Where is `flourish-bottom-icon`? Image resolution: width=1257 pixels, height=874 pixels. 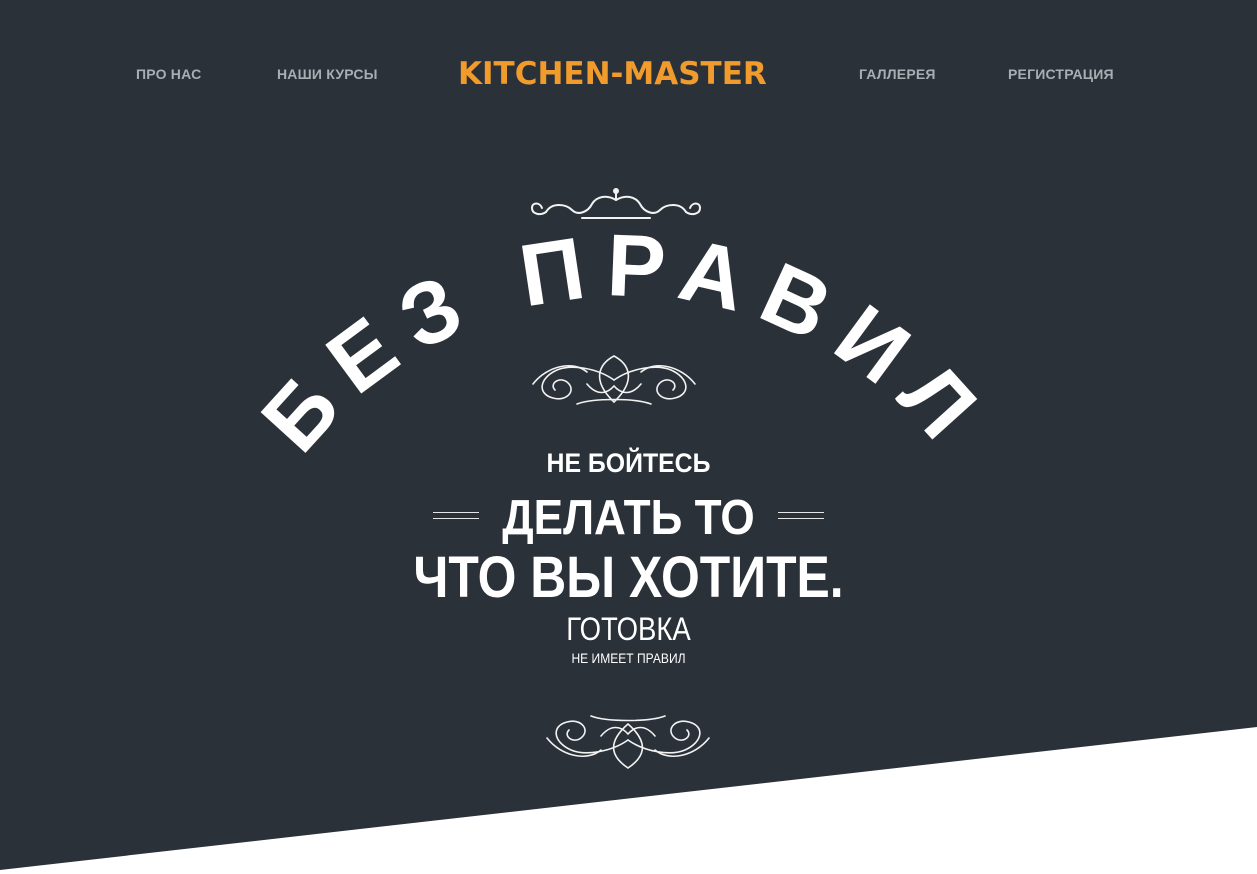 flourish-bottom-icon is located at coordinates (628, 742).